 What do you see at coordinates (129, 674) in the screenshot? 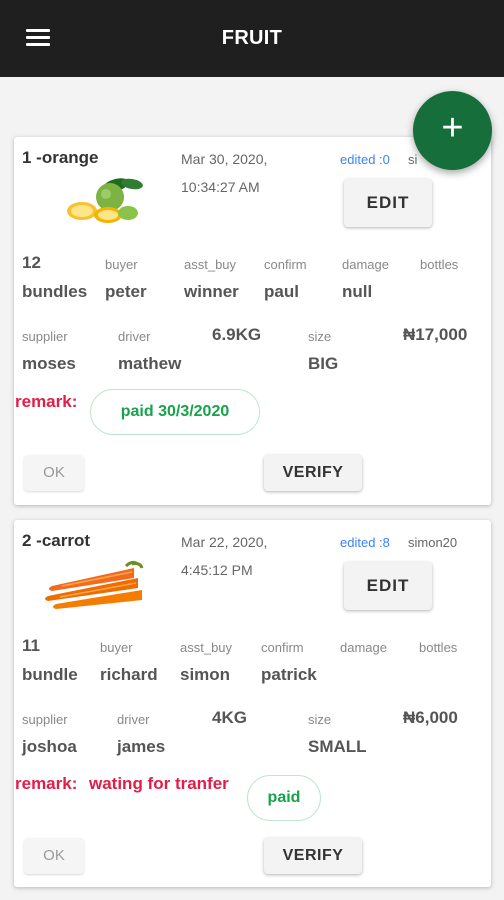
I see `buyer-value: richard` at bounding box center [129, 674].